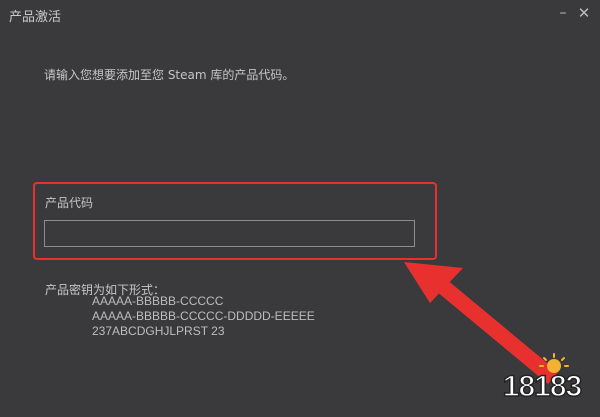  Describe the element at coordinates (563, 13) in the screenshot. I see `minimize-button: –` at that location.